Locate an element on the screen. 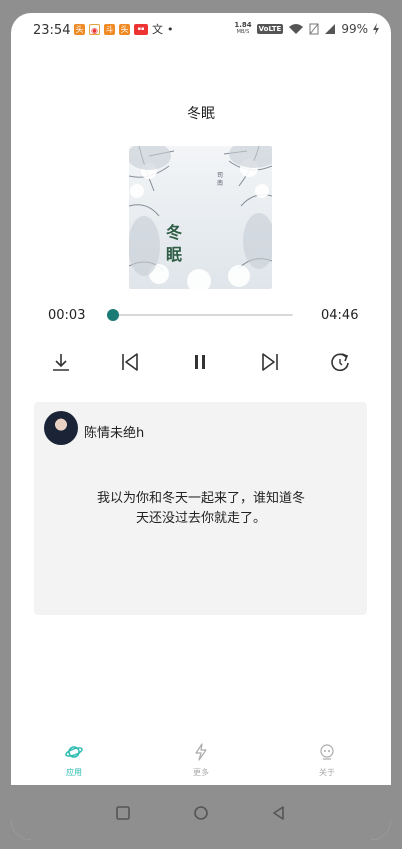  next-button is located at coordinates (270, 362).